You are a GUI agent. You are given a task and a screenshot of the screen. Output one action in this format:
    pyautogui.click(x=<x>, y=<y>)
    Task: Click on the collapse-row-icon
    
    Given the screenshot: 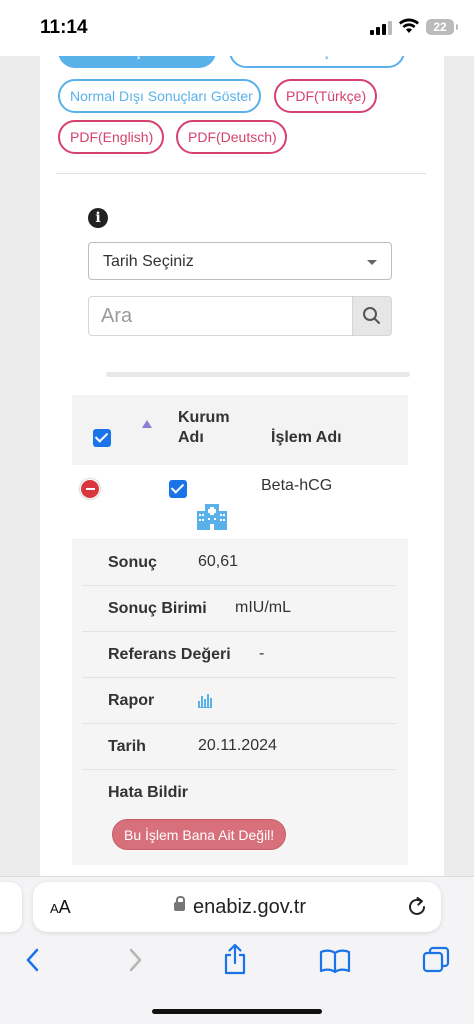 What is the action you would take?
    pyautogui.click(x=90, y=489)
    